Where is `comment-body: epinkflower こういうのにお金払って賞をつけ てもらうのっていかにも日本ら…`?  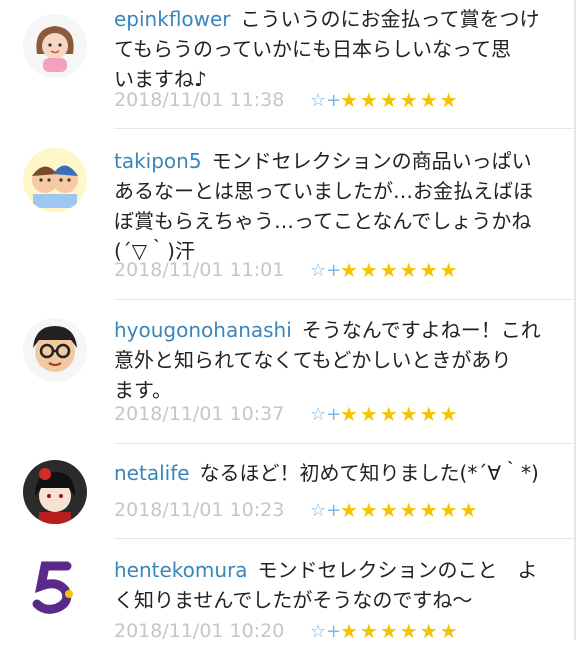
comment-body: epinkflower こういうのにお金払って賞をつけ てもらうのっていかにも日本ら… is located at coordinates (336, 49).